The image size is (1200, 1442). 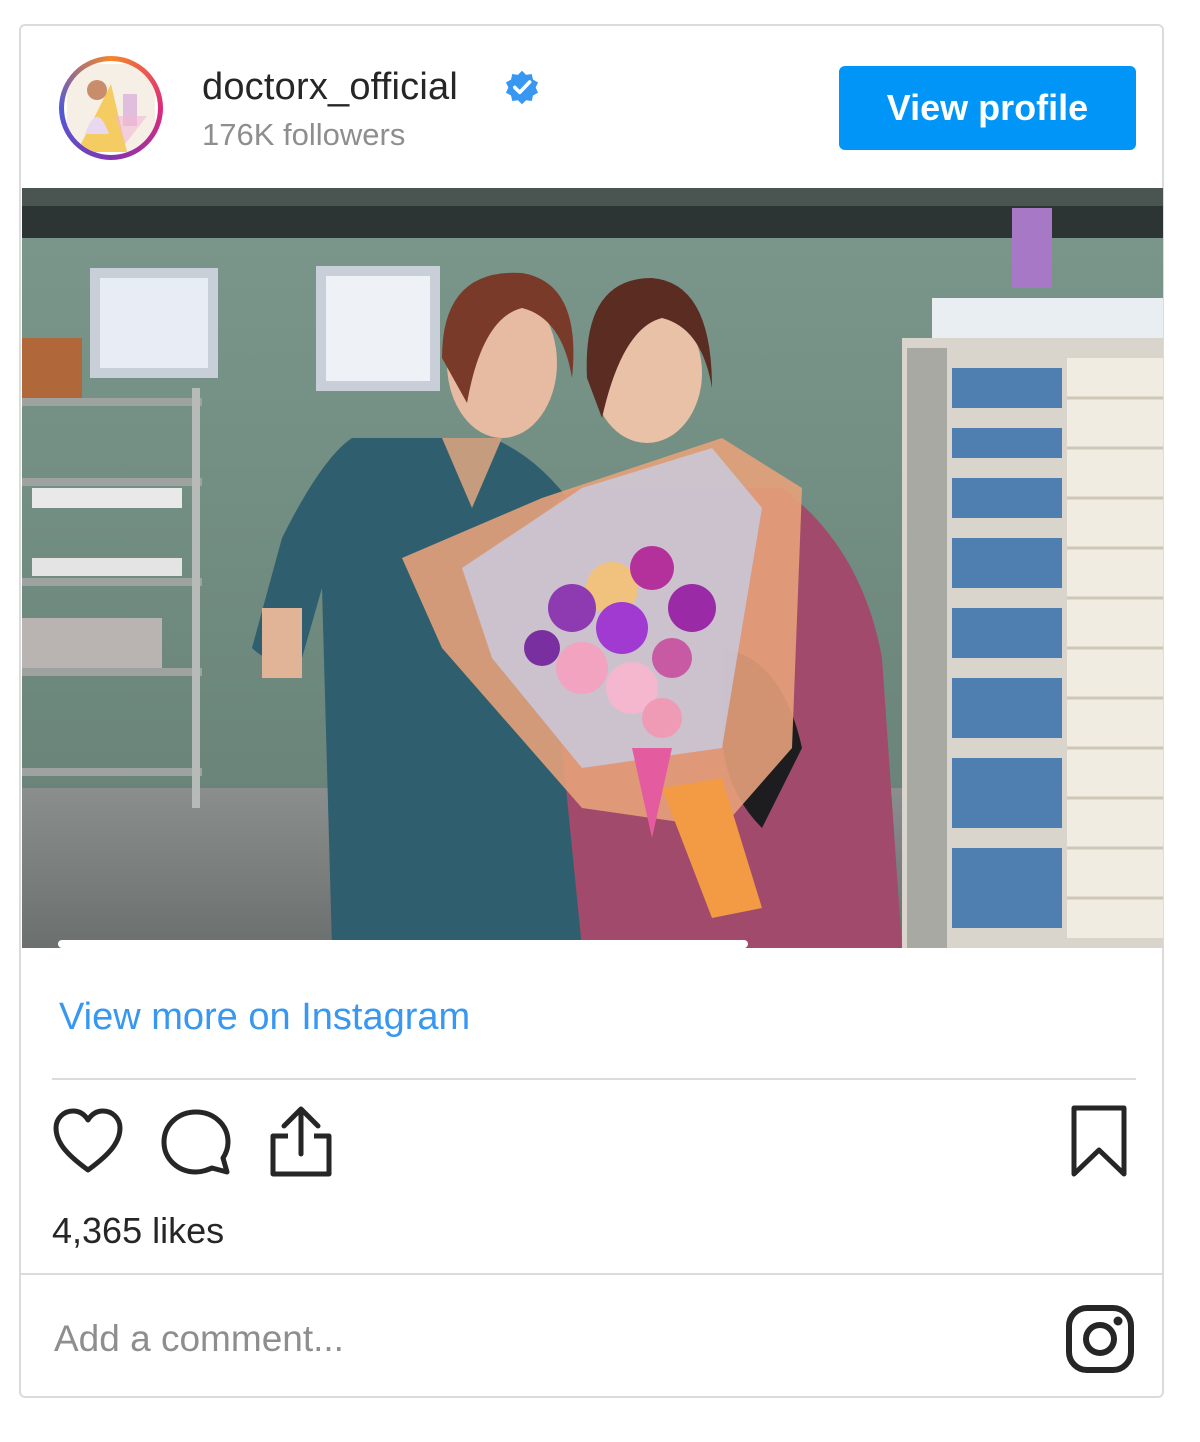 What do you see at coordinates (522, 87) in the screenshot?
I see `verified-badge-icon` at bounding box center [522, 87].